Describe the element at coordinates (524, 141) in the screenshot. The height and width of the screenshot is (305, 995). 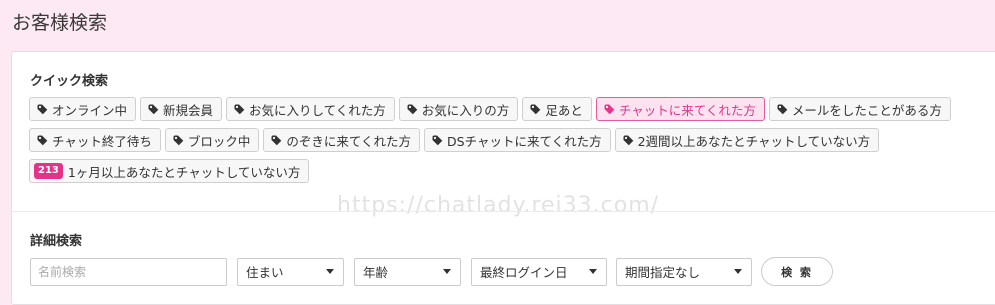
I see `quick-search-chip-label: DSチャットに来てくれた方` at that location.